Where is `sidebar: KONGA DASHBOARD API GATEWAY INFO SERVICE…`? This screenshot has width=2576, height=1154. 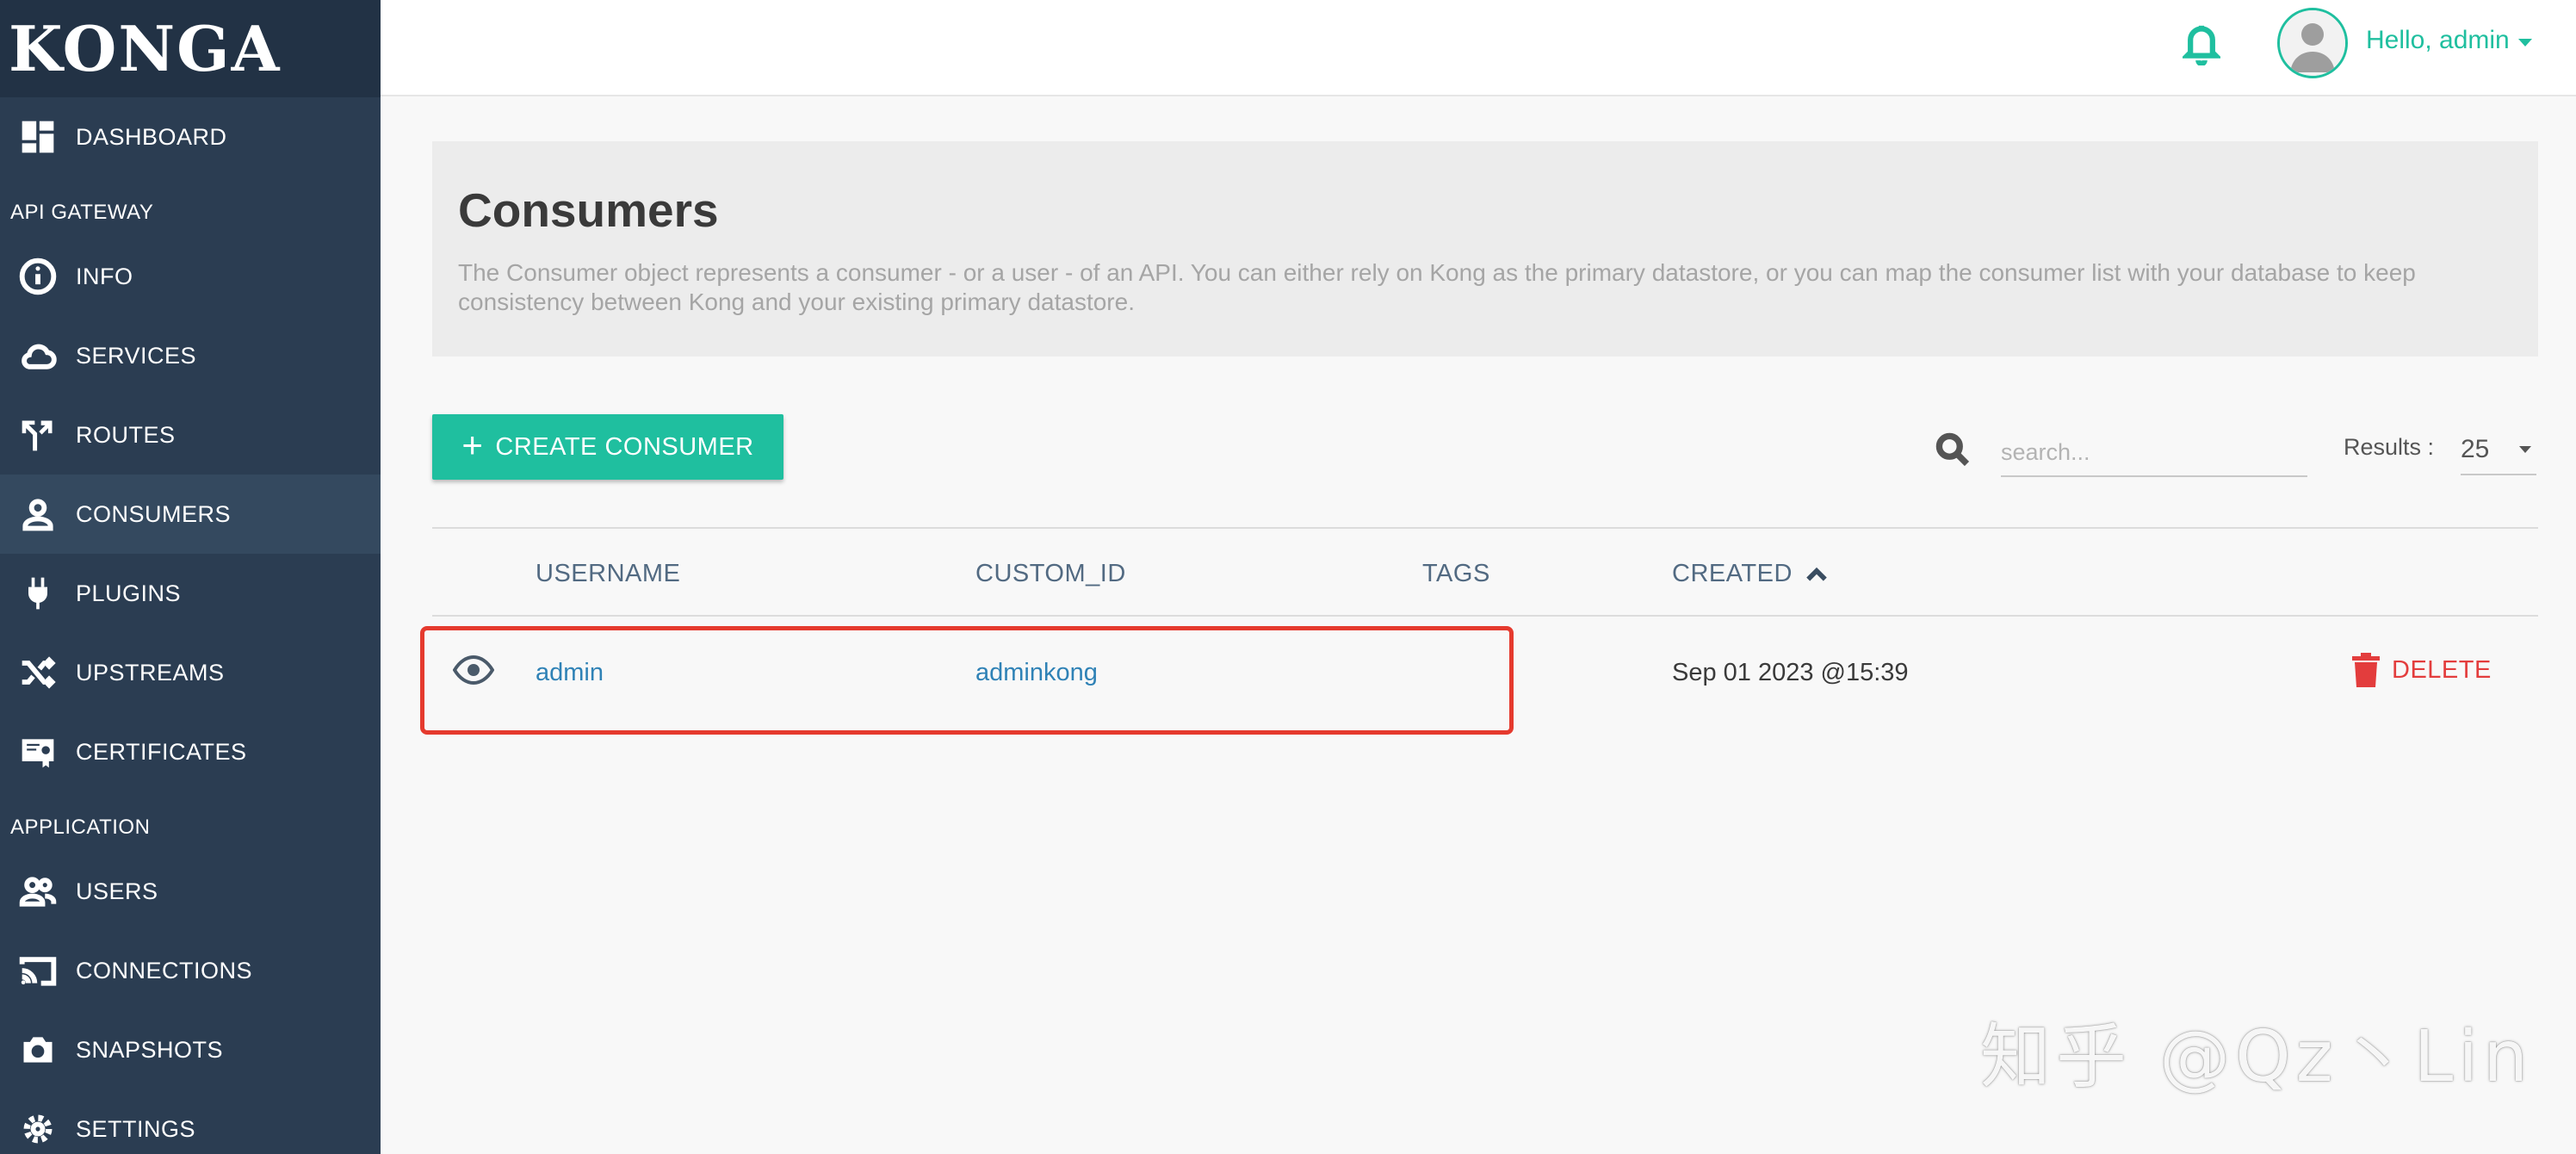
sidebar: KONGA DASHBOARD API GATEWAY INFO SERVICE… is located at coordinates (191, 577).